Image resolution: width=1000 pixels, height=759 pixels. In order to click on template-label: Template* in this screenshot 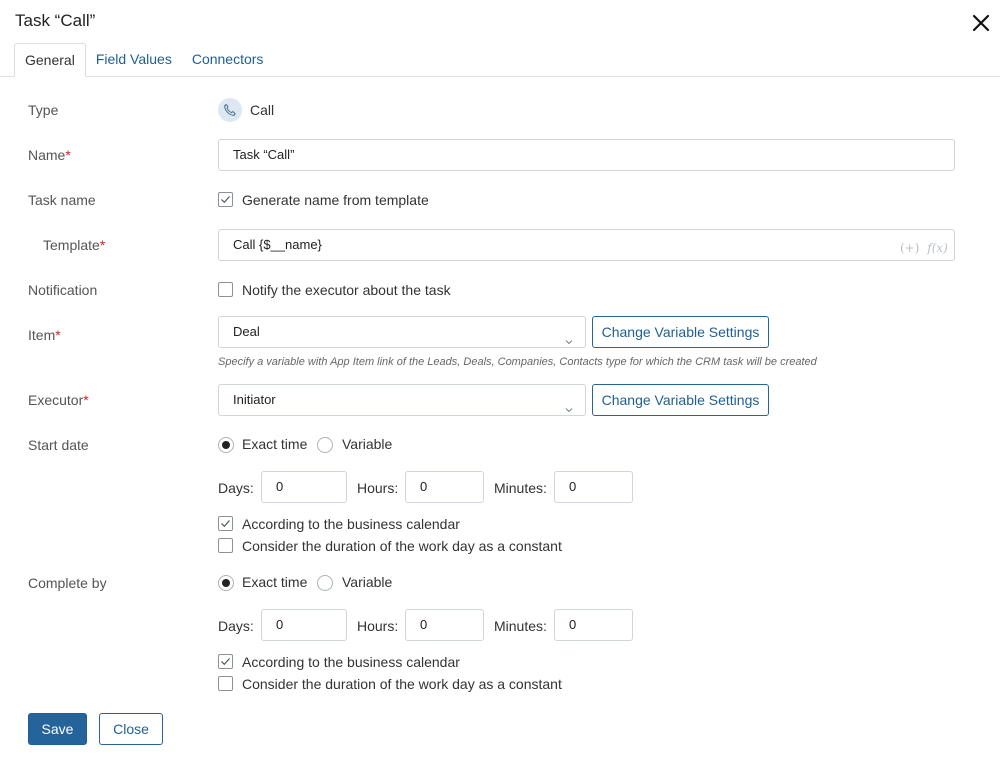, I will do `click(74, 245)`.